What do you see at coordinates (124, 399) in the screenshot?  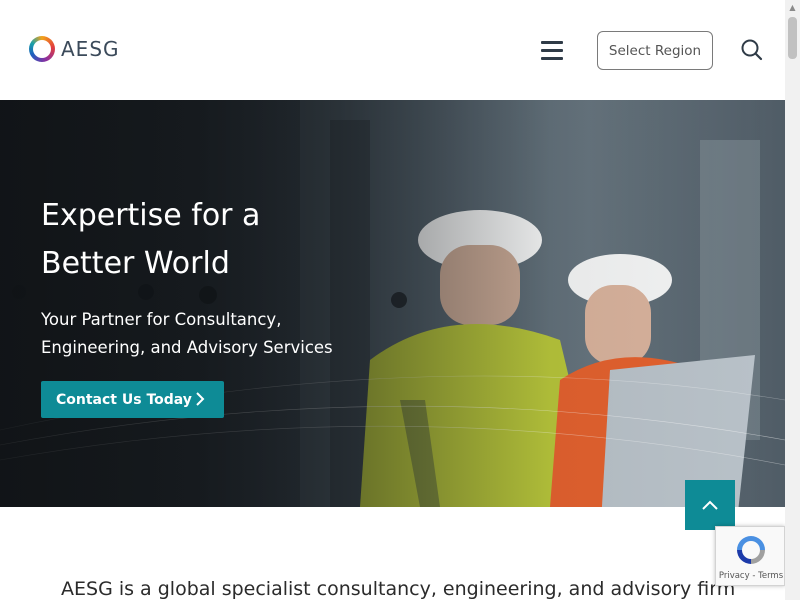 I see `contact-us-label: Contact Us Today` at bounding box center [124, 399].